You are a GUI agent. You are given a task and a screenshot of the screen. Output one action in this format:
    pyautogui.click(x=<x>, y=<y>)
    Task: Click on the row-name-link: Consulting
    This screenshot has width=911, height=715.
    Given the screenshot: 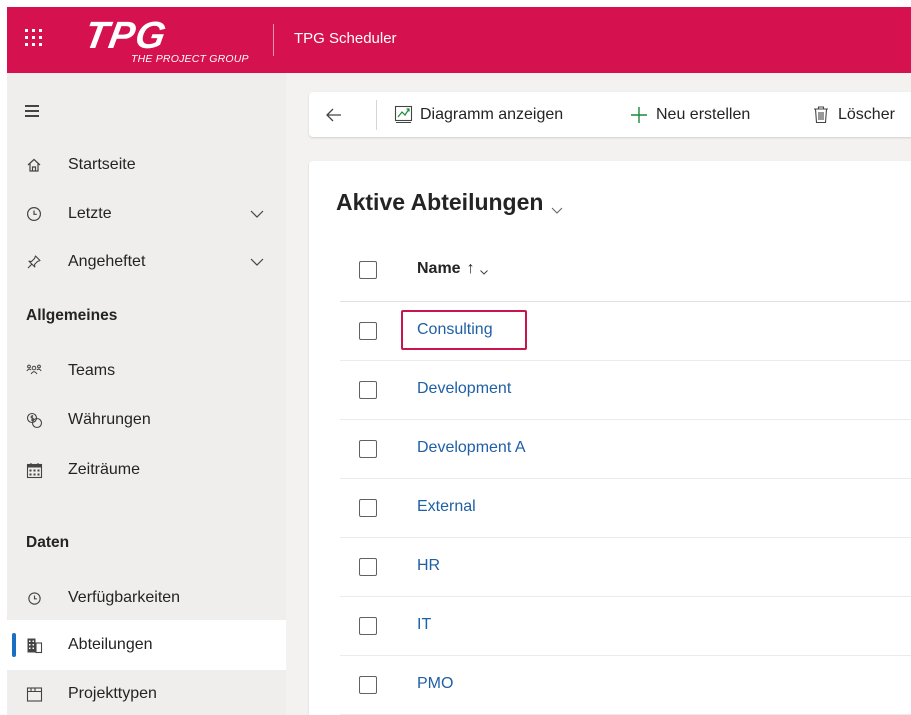 What is the action you would take?
    pyautogui.click(x=455, y=330)
    